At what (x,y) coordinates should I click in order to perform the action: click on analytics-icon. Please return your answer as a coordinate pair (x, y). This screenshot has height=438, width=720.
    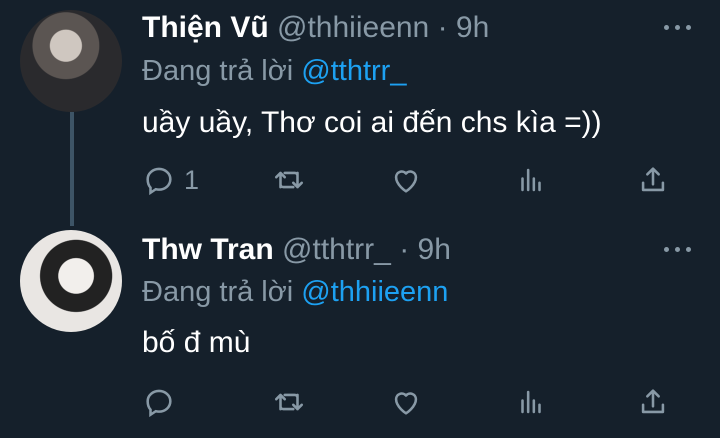
    Looking at the image, I should click on (531, 402).